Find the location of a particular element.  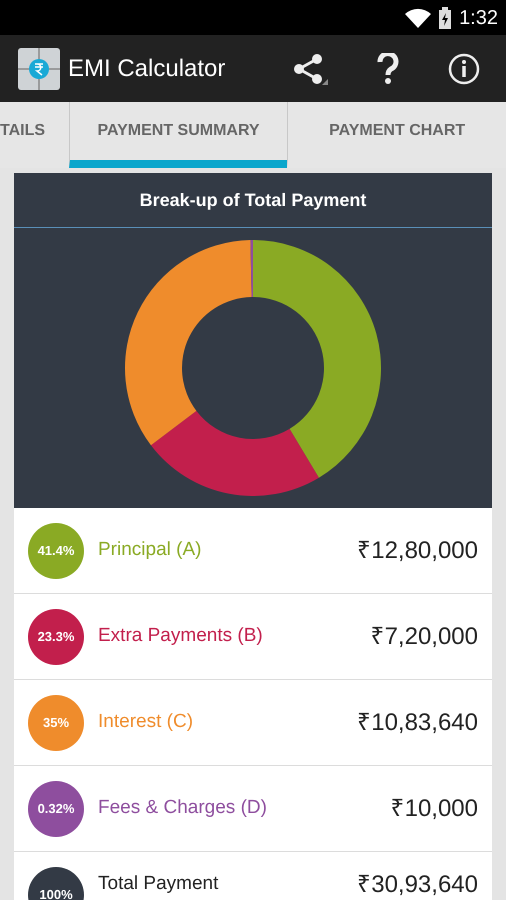

row-label: Fees & Charges (D) is located at coordinates (182, 808).